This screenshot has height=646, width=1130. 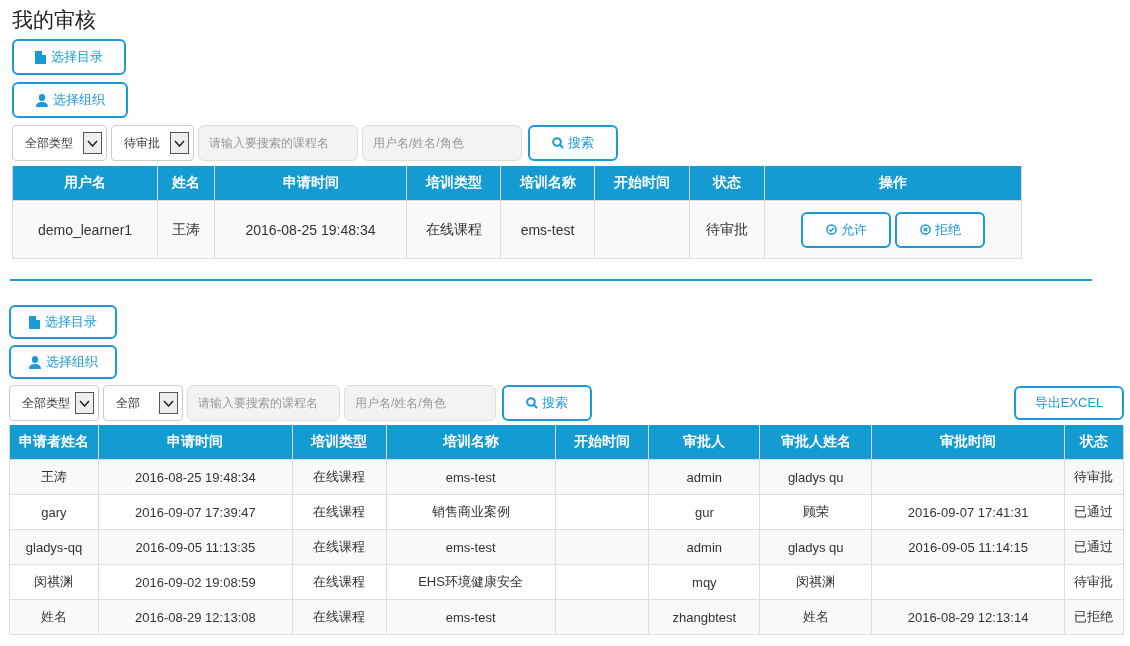 What do you see at coordinates (968, 512) in the screenshot?
I see `table-cell: 2016-09-07 17:41:31` at bounding box center [968, 512].